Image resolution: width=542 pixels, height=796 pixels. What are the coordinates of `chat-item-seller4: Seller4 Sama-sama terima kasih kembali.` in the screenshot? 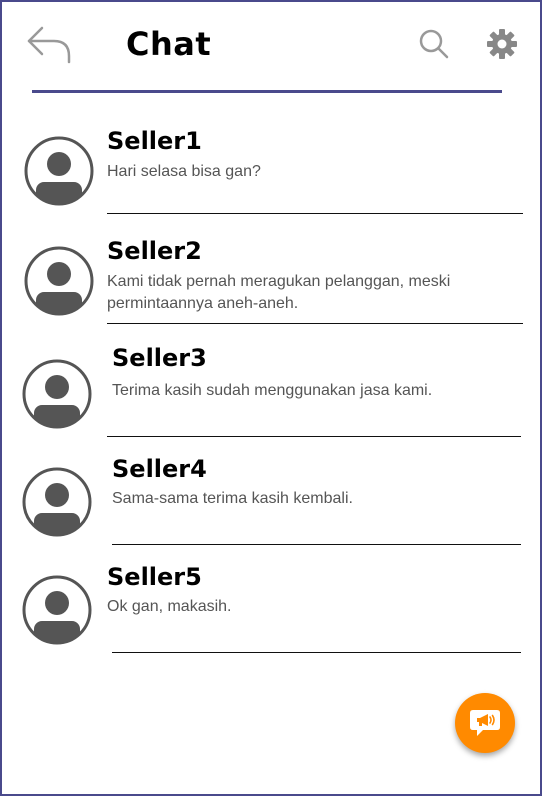 It's located at (271, 499).